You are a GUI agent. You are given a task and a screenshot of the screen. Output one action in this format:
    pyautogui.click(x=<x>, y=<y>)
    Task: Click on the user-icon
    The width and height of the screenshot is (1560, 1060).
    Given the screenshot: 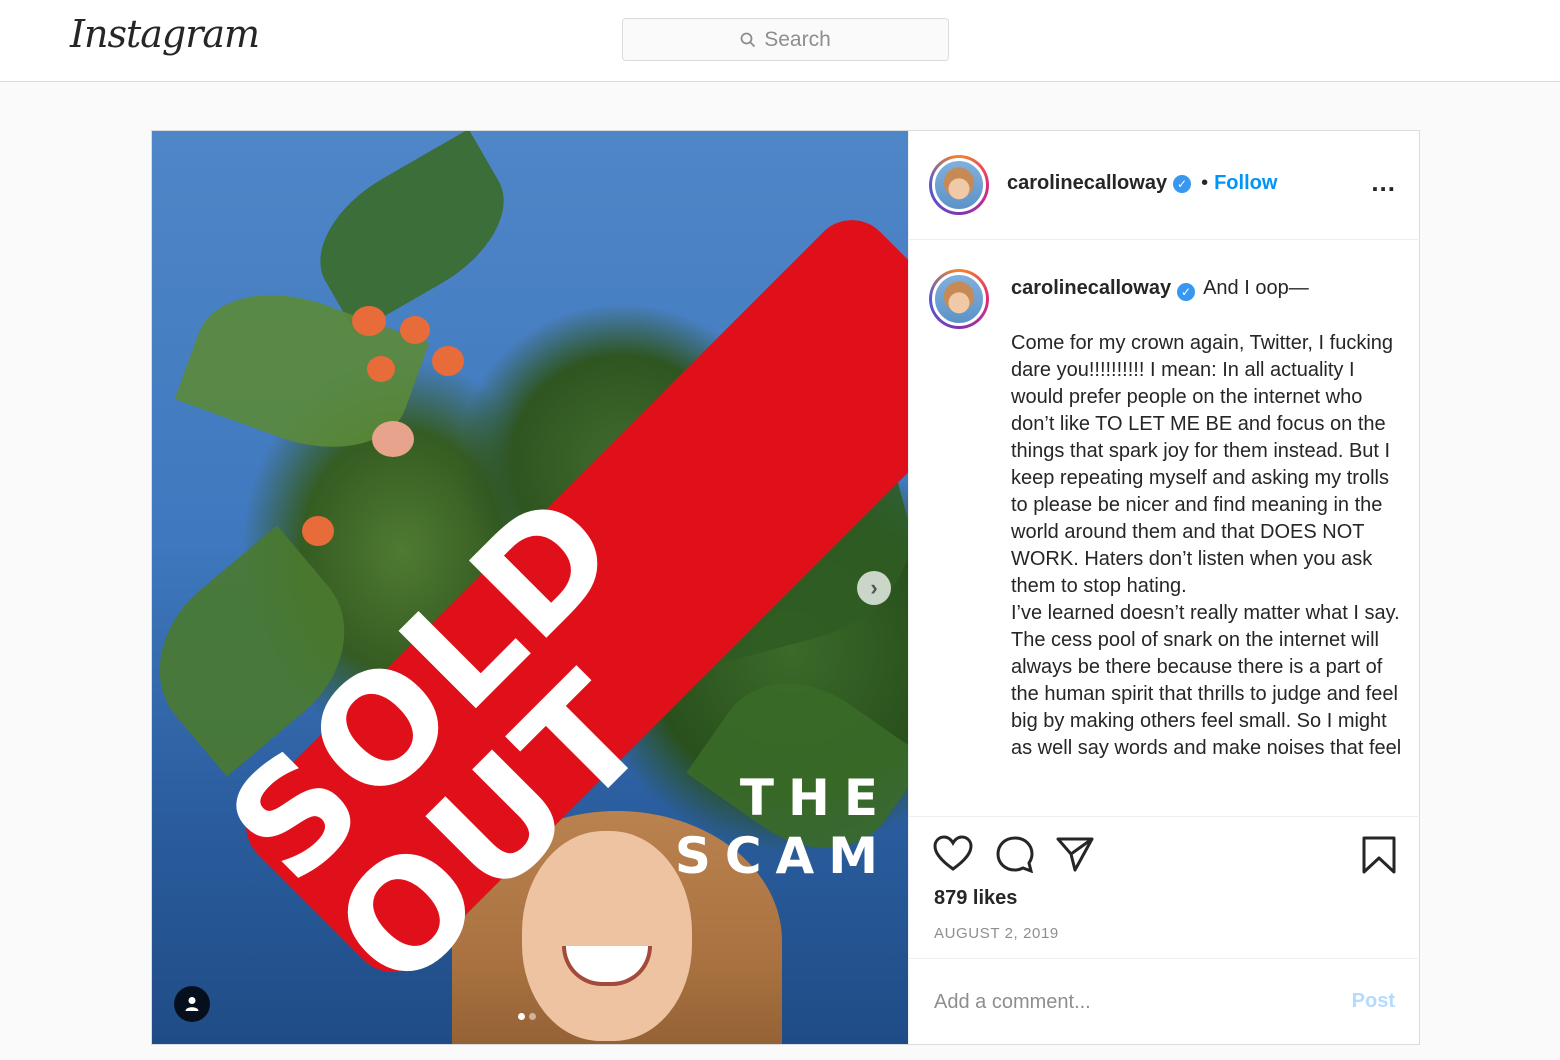 What is the action you would take?
    pyautogui.click(x=192, y=1004)
    